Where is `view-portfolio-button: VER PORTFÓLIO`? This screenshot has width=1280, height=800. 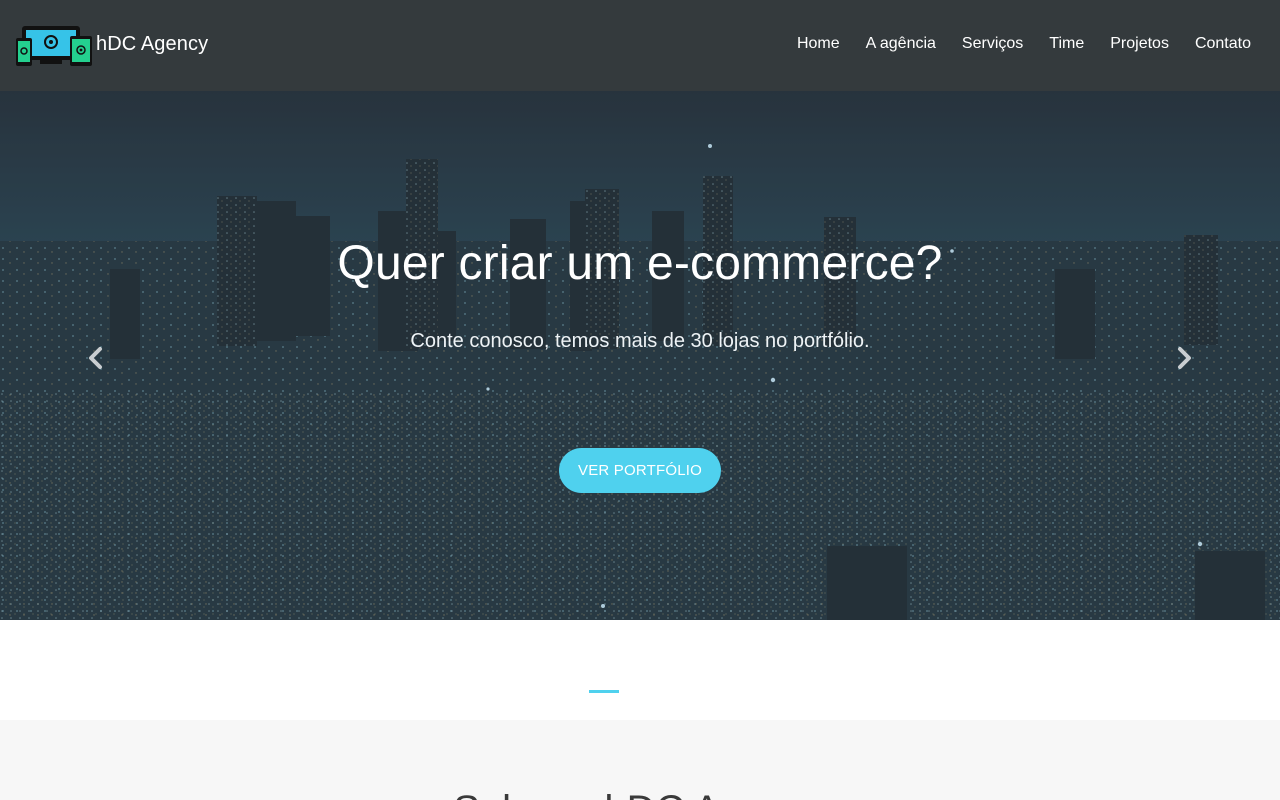
view-portfolio-button: VER PORTFÓLIO is located at coordinates (640, 470).